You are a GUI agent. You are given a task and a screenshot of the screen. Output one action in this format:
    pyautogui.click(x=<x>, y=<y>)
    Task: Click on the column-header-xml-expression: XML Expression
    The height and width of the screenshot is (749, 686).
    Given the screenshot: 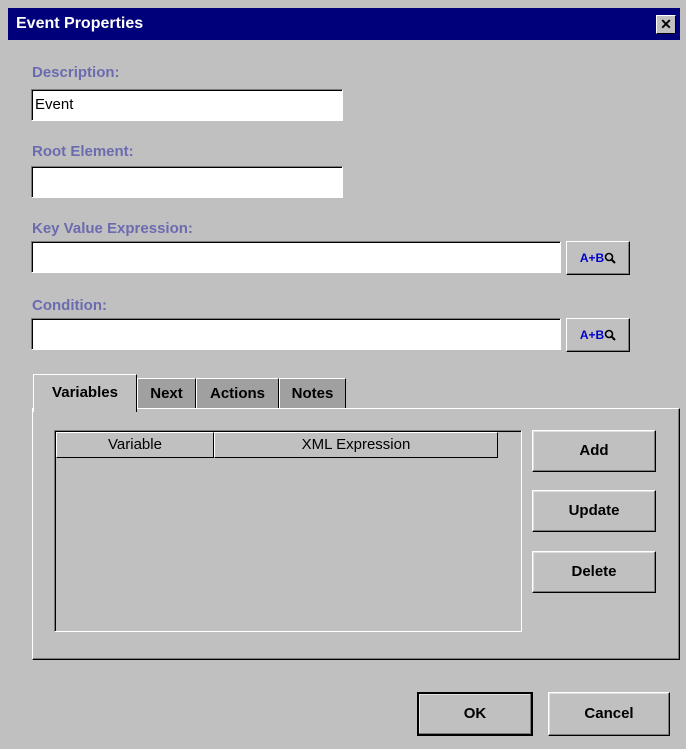 What is the action you would take?
    pyautogui.click(x=356, y=445)
    